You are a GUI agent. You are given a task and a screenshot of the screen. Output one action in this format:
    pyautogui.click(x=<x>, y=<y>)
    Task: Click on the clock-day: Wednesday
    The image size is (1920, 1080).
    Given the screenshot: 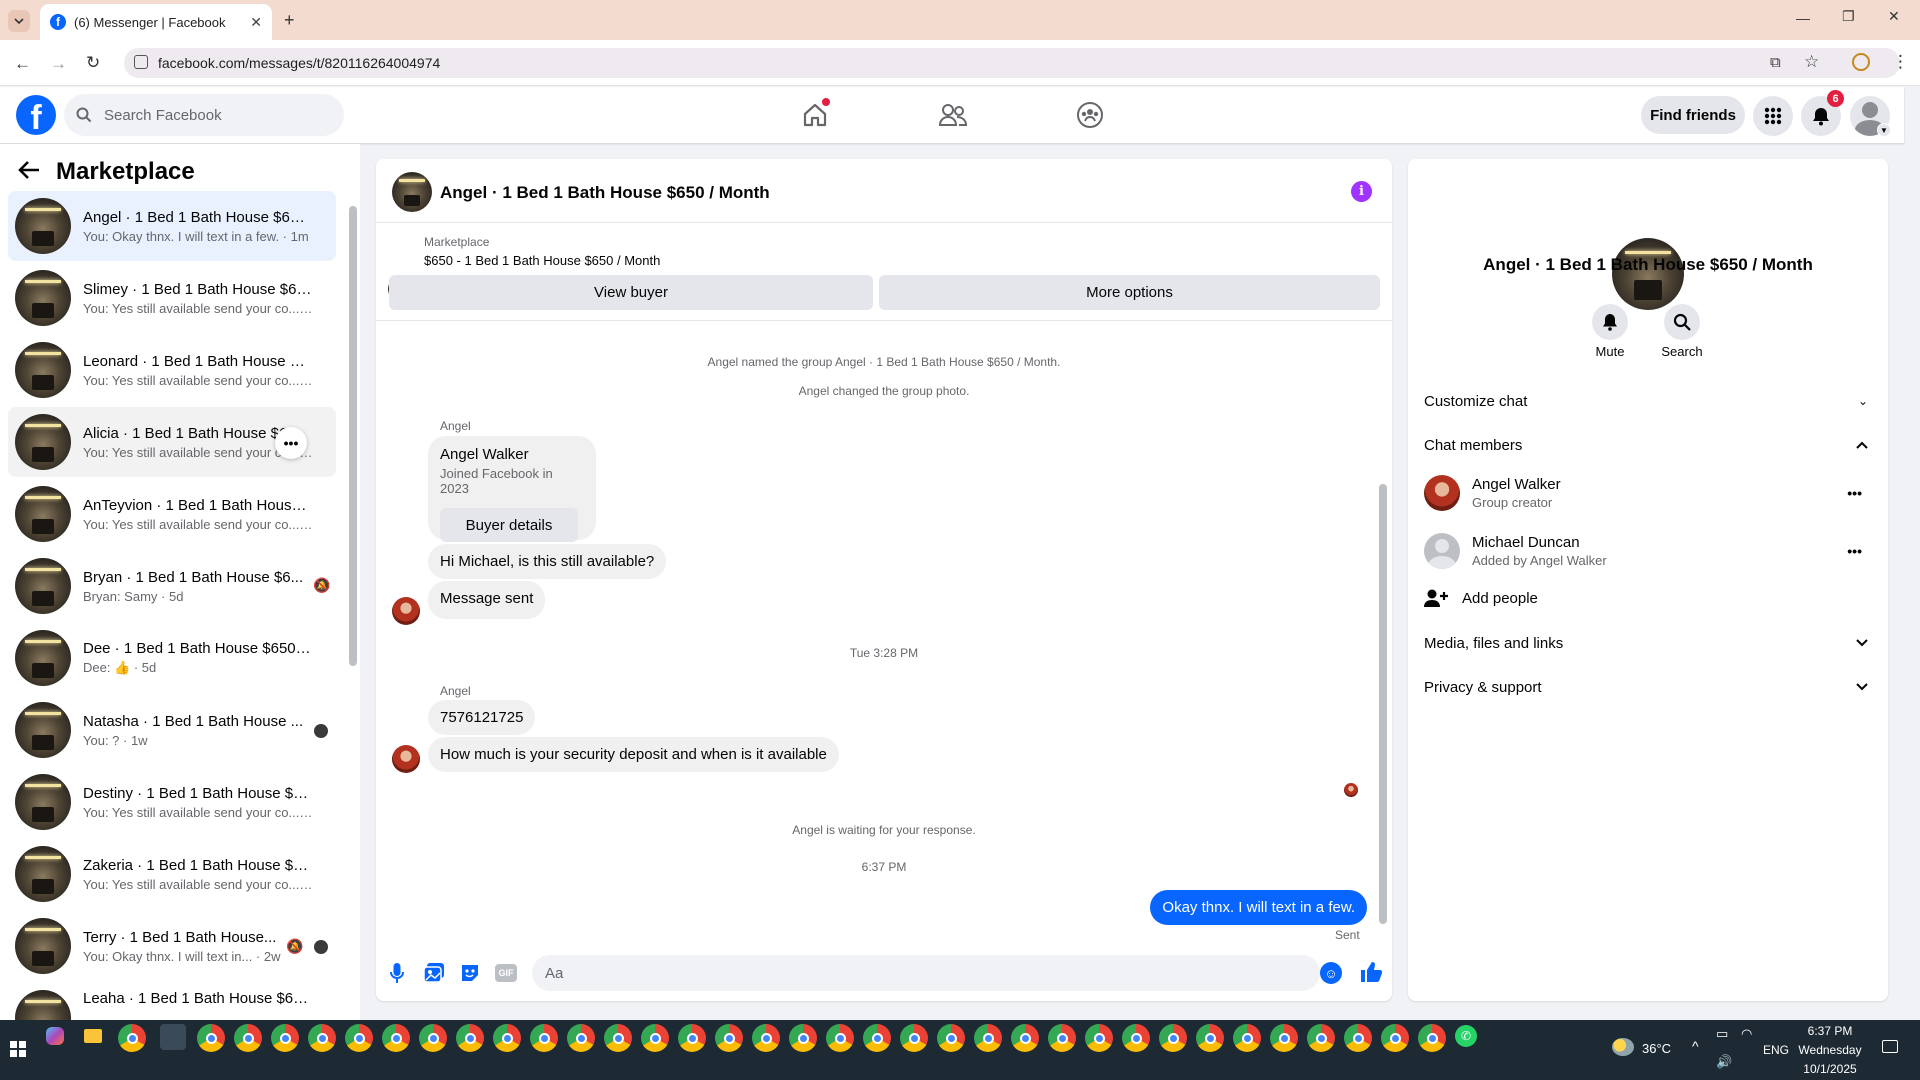 What is the action you would take?
    pyautogui.click(x=1830, y=1050)
    